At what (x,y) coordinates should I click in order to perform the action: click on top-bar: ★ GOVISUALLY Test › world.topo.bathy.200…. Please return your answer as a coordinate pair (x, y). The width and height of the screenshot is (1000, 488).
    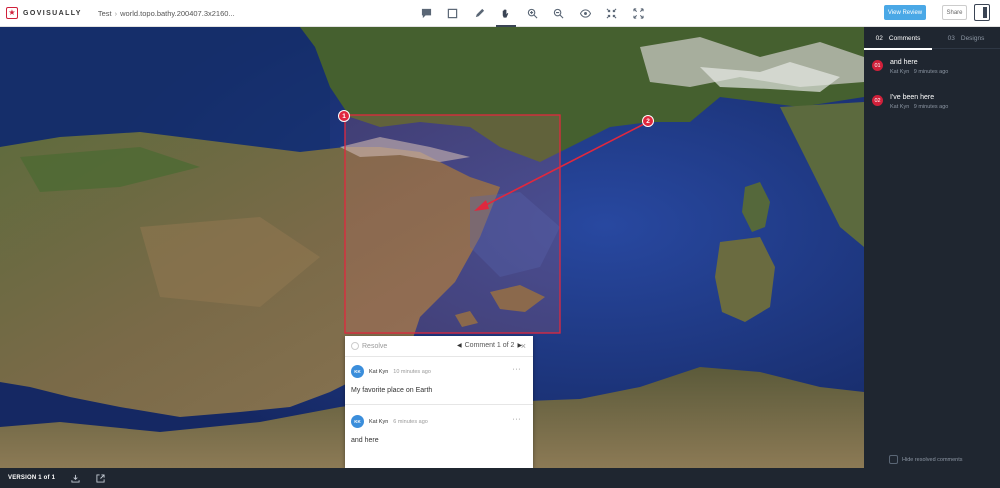
    Looking at the image, I should click on (500, 13).